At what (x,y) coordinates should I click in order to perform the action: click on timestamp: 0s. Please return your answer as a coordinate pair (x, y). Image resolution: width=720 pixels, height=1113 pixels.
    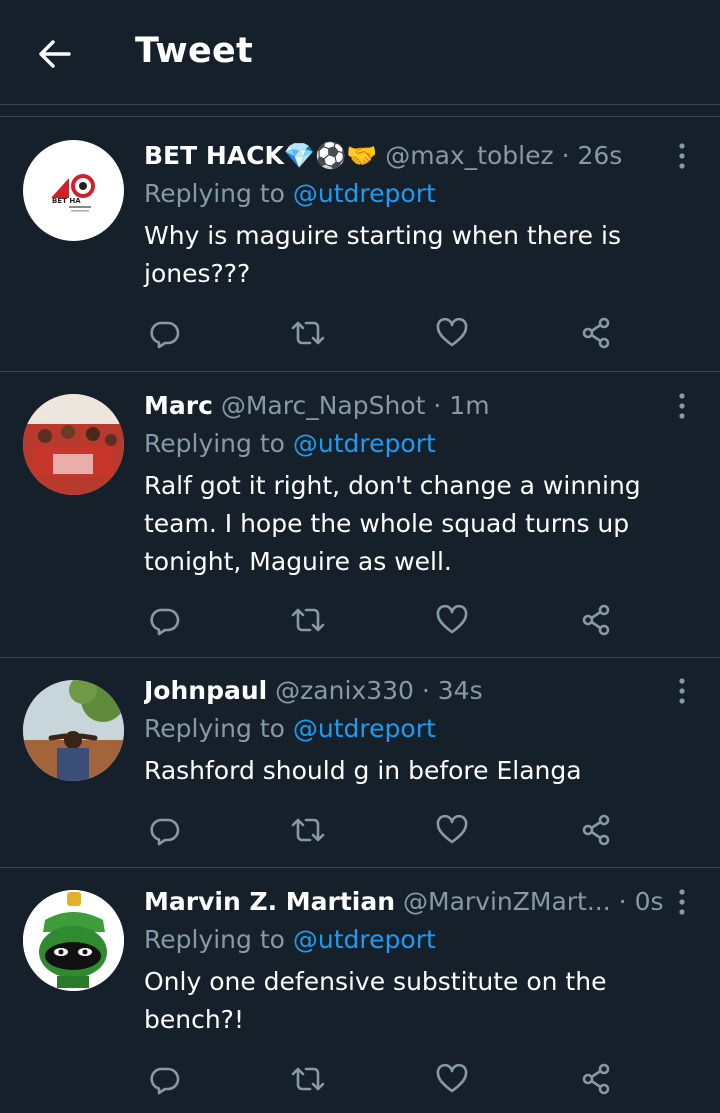
    Looking at the image, I should click on (649, 901).